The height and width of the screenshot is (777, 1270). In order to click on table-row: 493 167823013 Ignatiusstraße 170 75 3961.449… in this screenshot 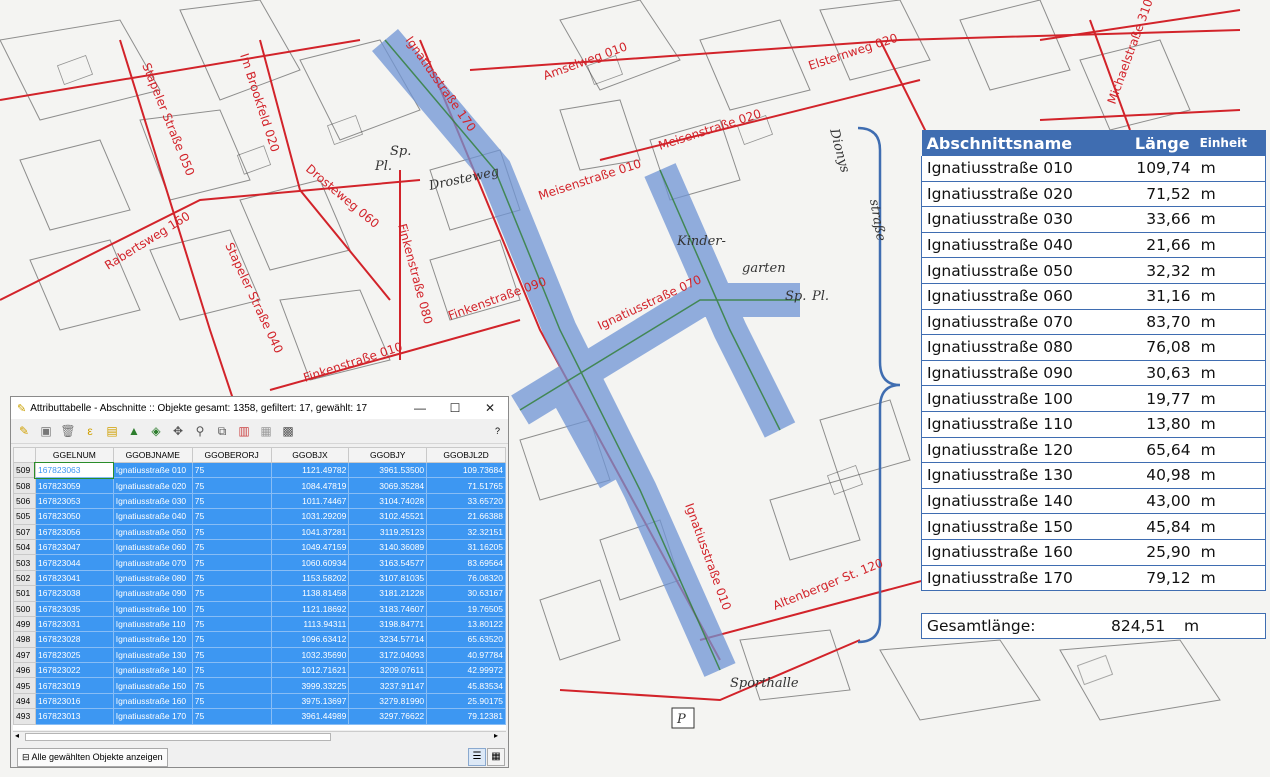, I will do `click(259, 716)`.